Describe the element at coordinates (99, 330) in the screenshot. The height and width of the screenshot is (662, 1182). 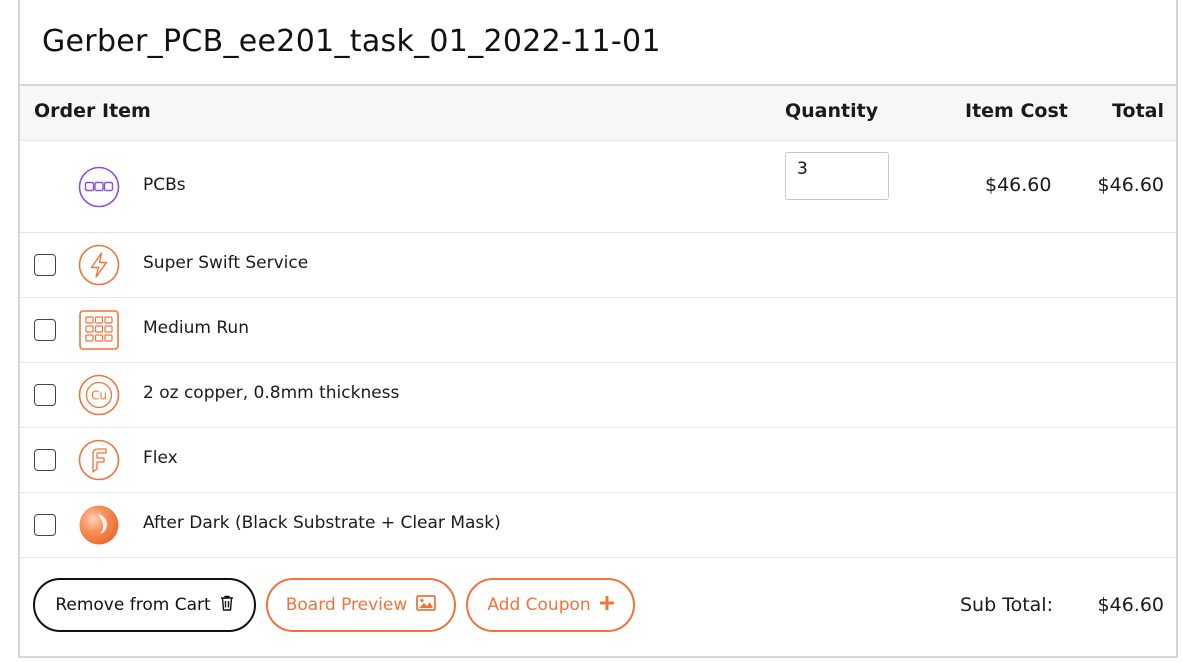
I see `panel-grid-icon` at that location.